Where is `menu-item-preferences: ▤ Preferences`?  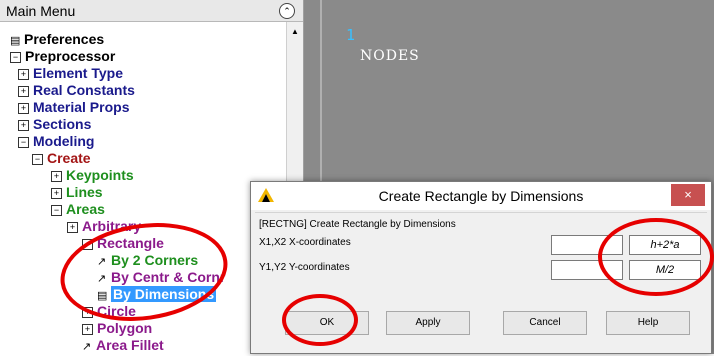 menu-item-preferences: ▤ Preferences is located at coordinates (57, 39).